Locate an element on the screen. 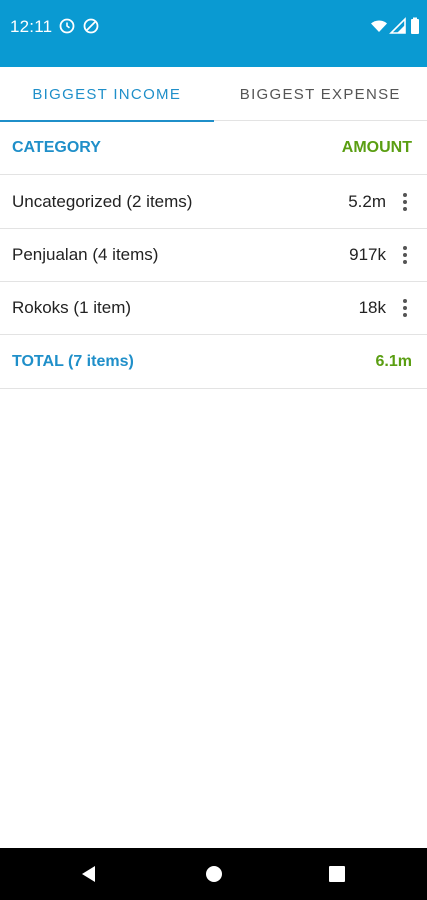 The image size is (427, 900). table-row: Rokoks (1 item) 18k is located at coordinates (213, 308).